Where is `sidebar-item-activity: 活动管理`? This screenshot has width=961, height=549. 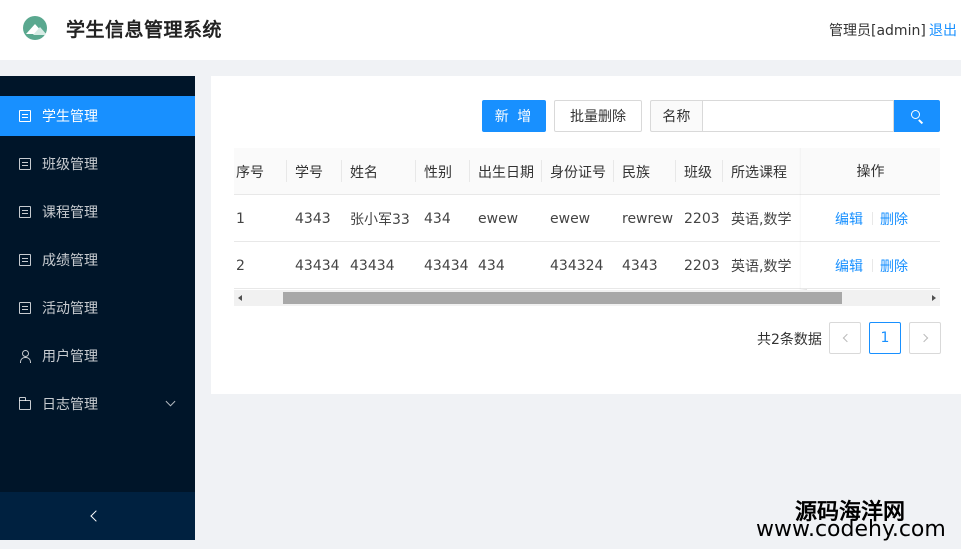 sidebar-item-activity: 活动管理 is located at coordinates (97, 308).